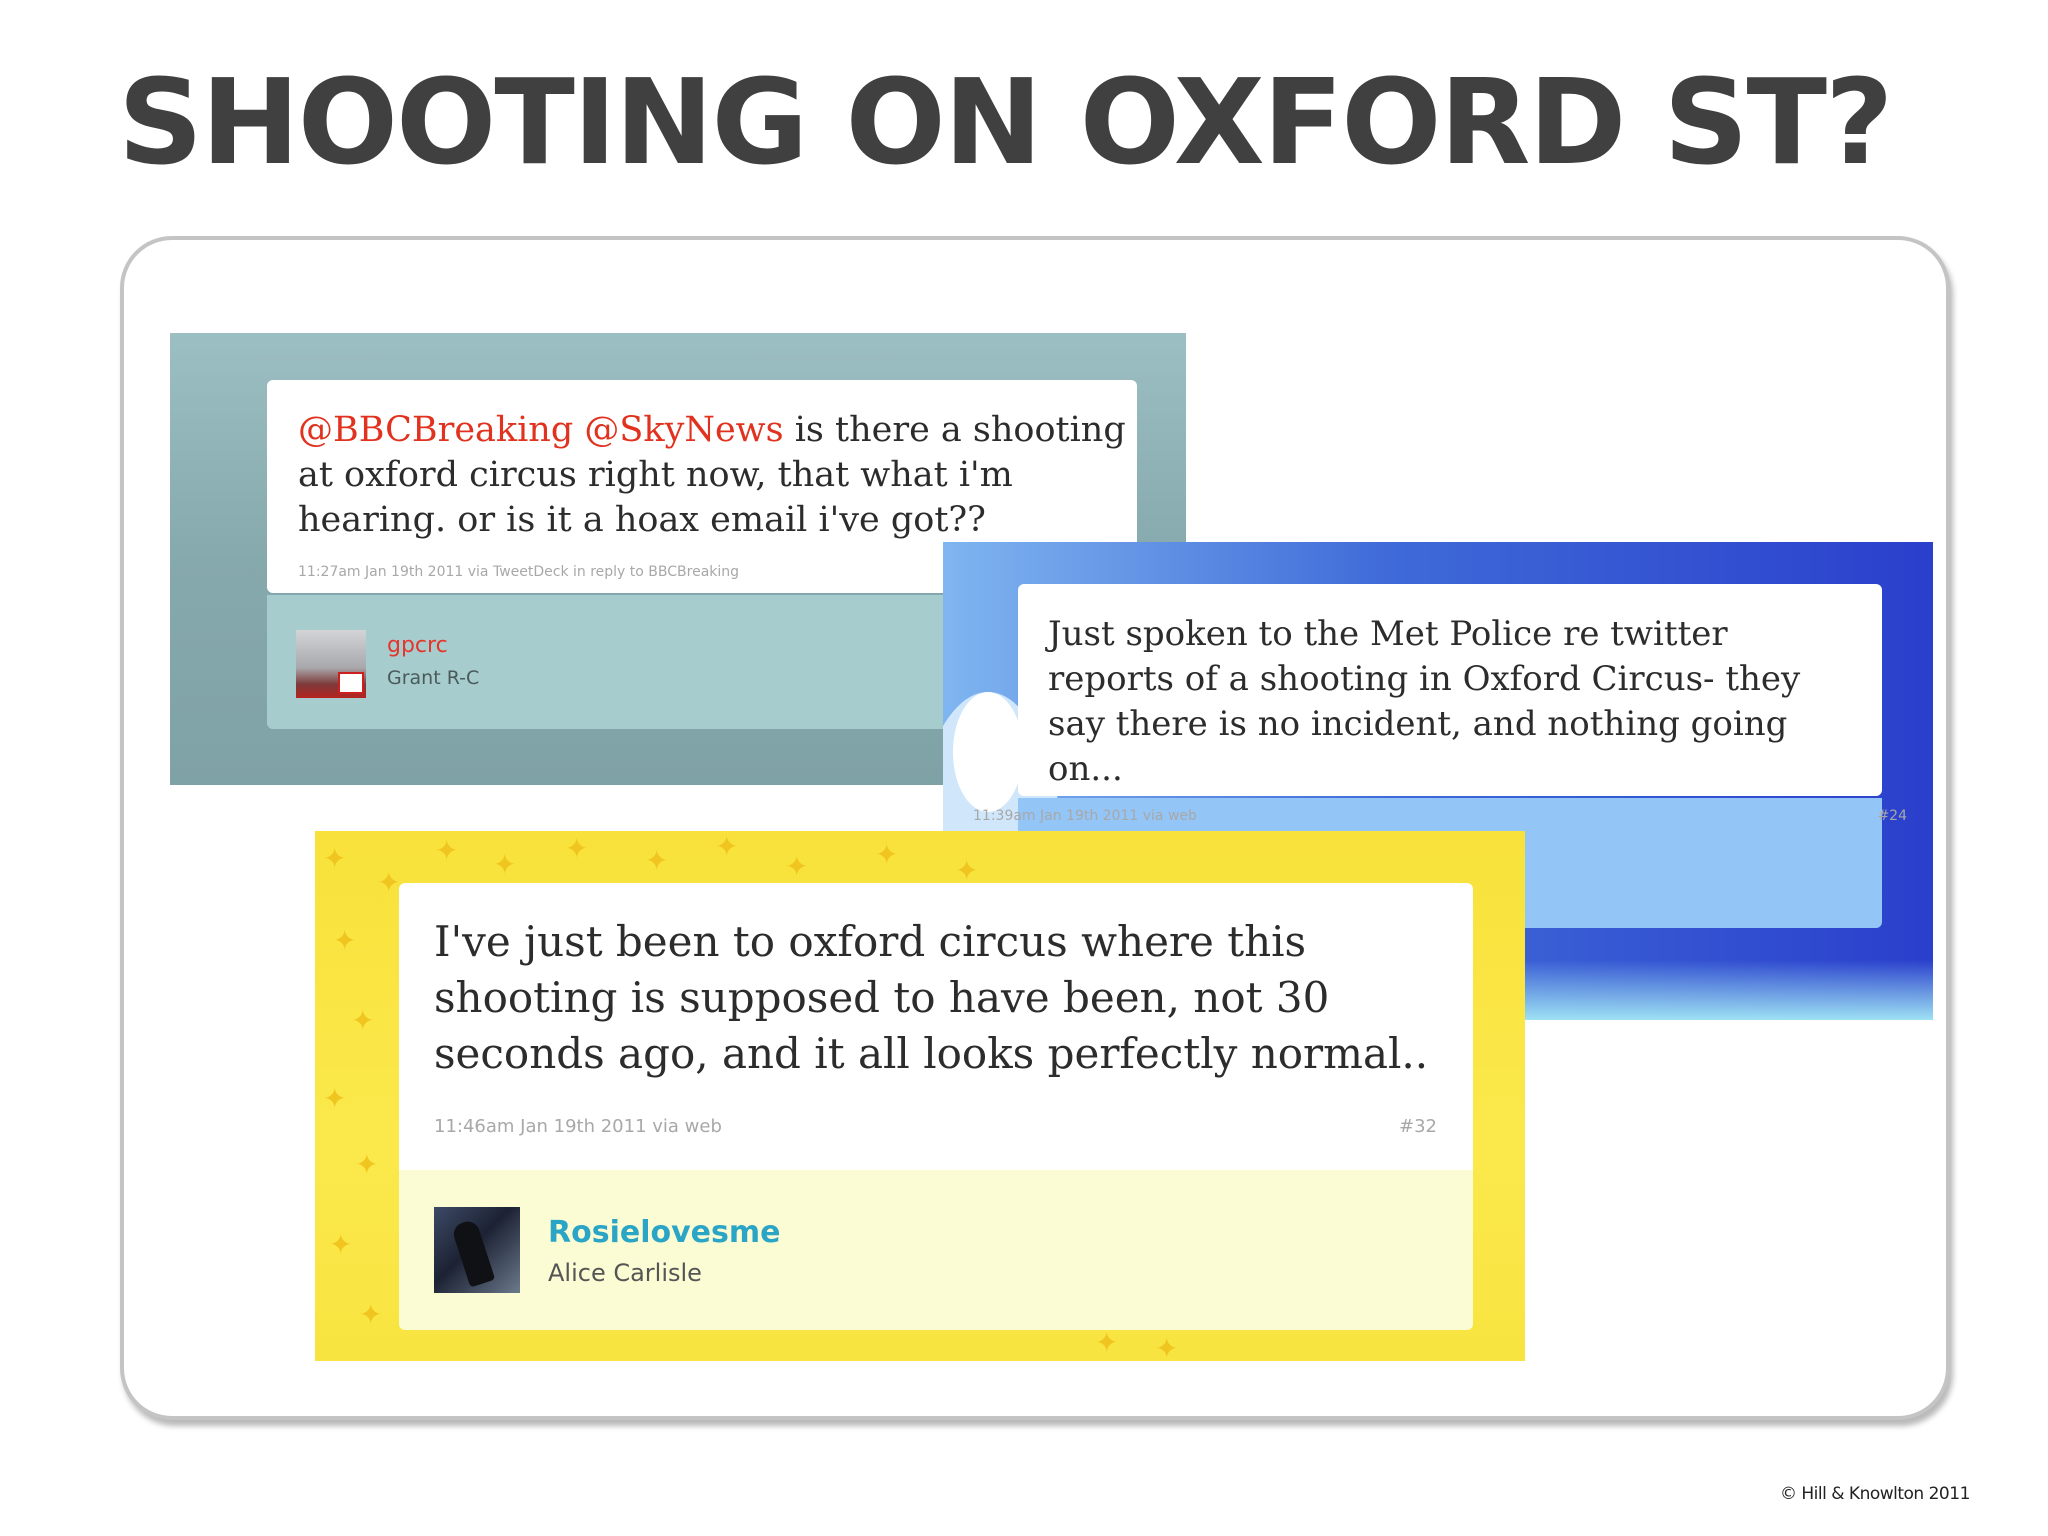 This screenshot has width=2048, height=1536. What do you see at coordinates (473, 1253) in the screenshot?
I see `silhouette-icon` at bounding box center [473, 1253].